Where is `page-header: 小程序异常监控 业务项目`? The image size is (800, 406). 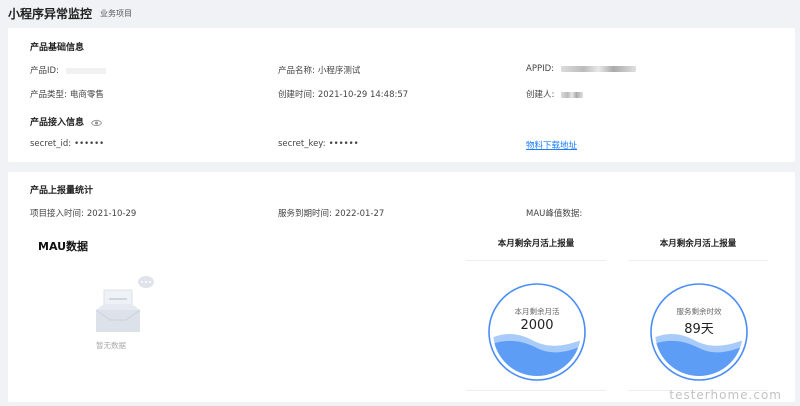
page-header: 小程序异常监控 业务项目 is located at coordinates (400, 13).